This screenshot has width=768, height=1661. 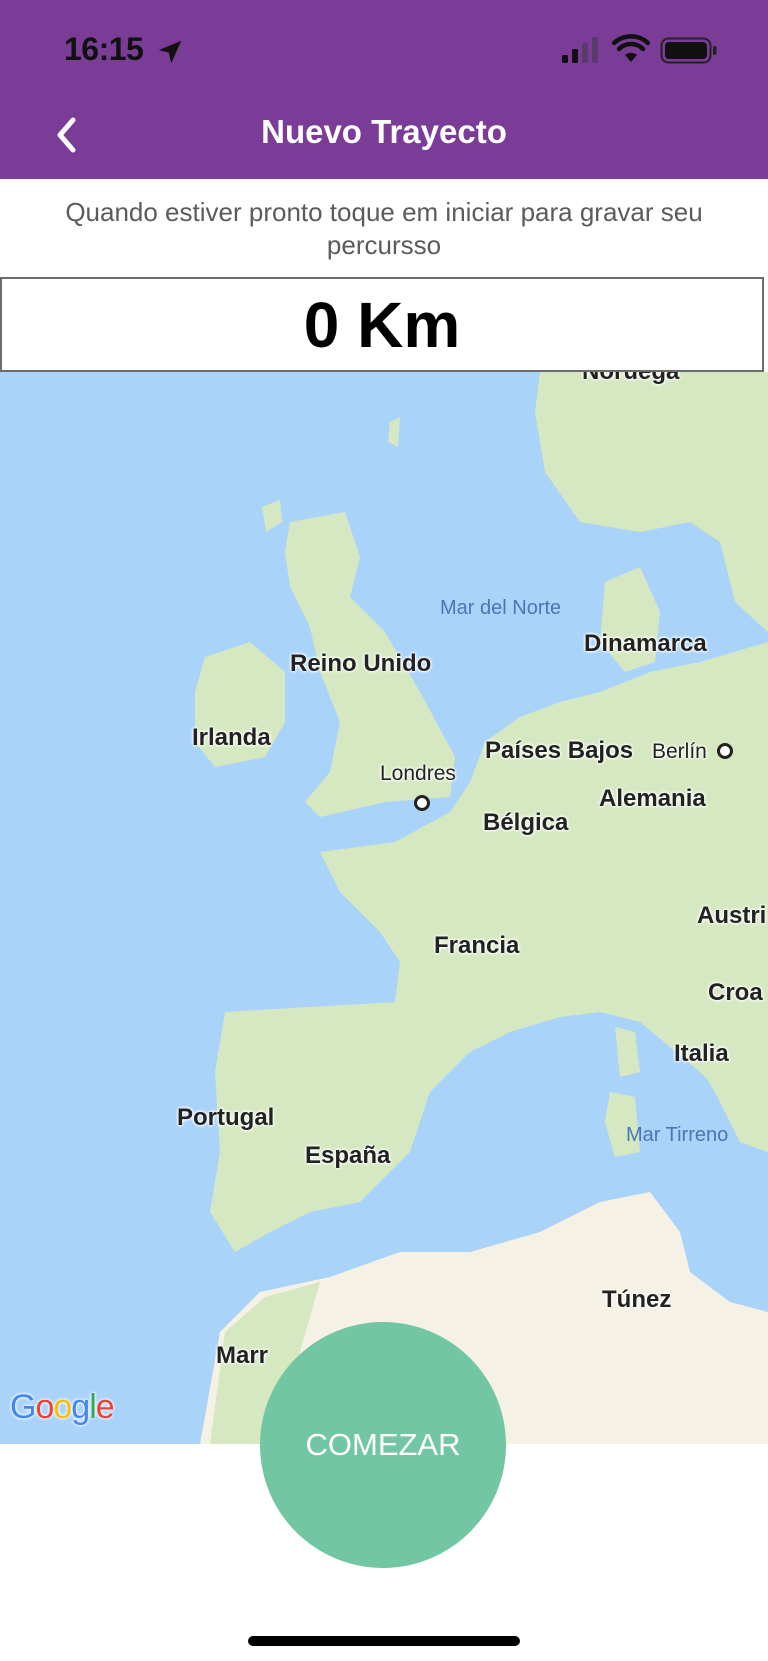 What do you see at coordinates (652, 798) in the screenshot?
I see `map-label-germany: Alemania` at bounding box center [652, 798].